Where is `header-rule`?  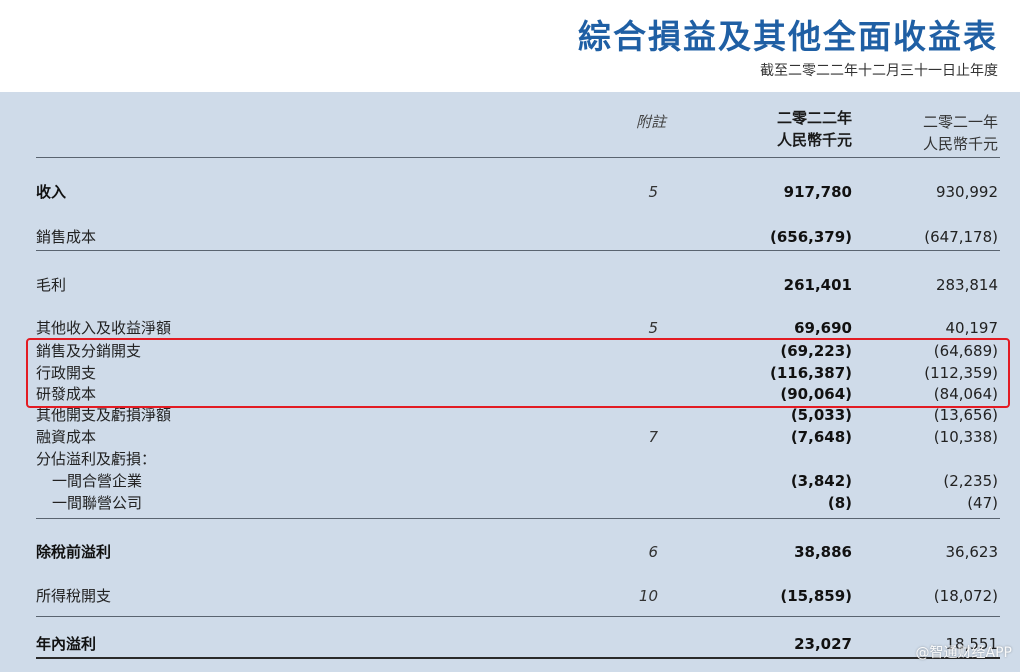
header-rule is located at coordinates (518, 157).